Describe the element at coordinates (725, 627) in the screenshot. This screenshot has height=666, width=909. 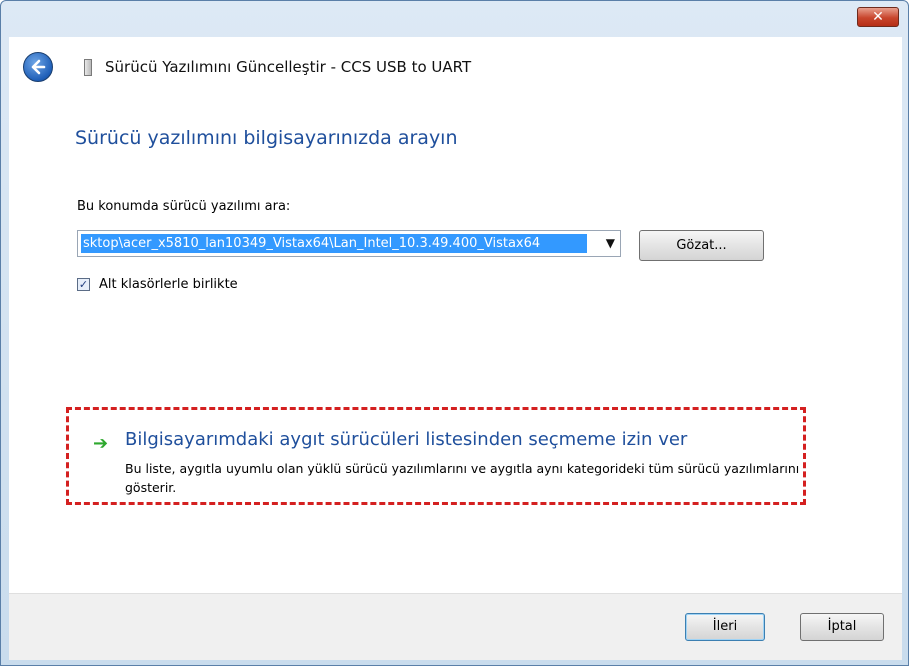
I see `next-button: İleri` at that location.